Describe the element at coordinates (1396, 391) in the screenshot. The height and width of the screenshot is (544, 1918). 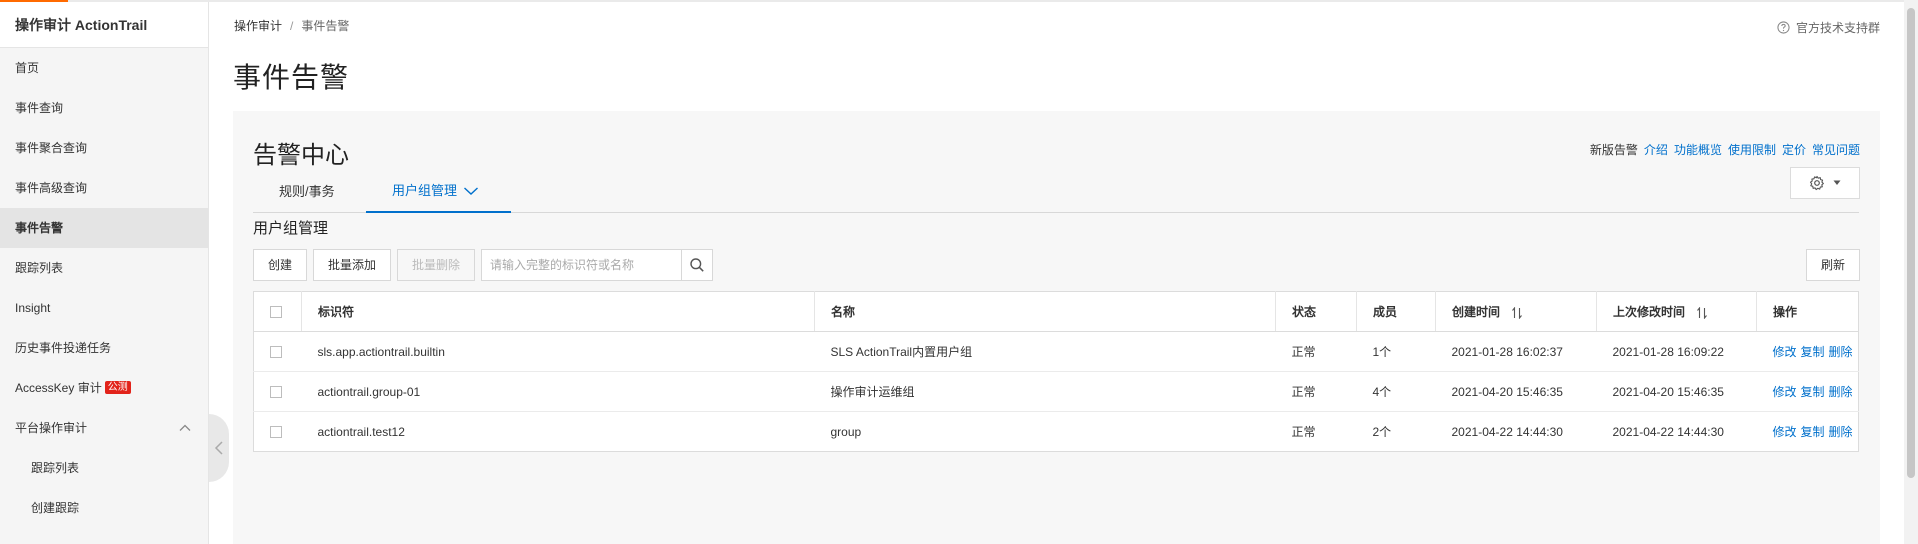
I see `cell-members: 4个` at that location.